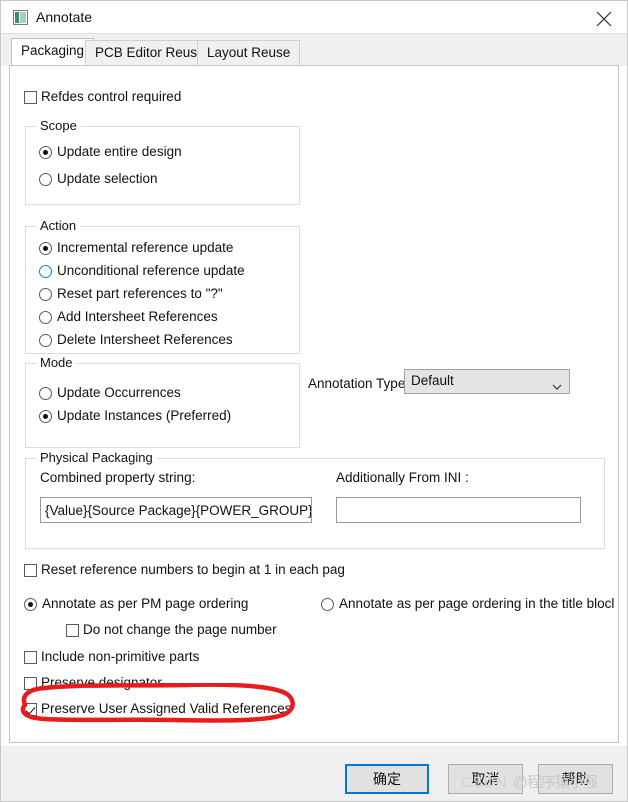 This screenshot has width=628, height=802. Describe the element at coordinates (458, 510) in the screenshot. I see `additionally-from-ini-input` at that location.